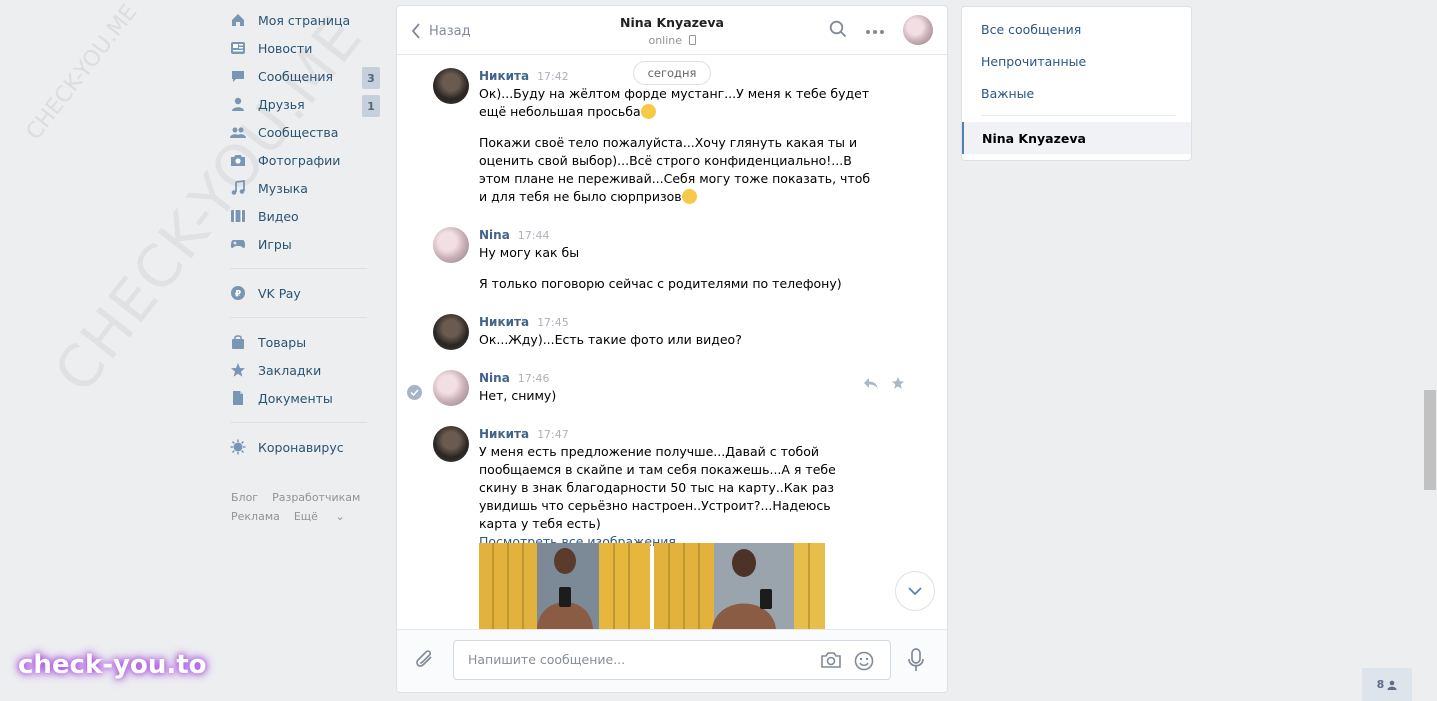 The height and width of the screenshot is (701, 1437). I want to click on nav-item-messages: Сообщения 3, so click(305, 76).